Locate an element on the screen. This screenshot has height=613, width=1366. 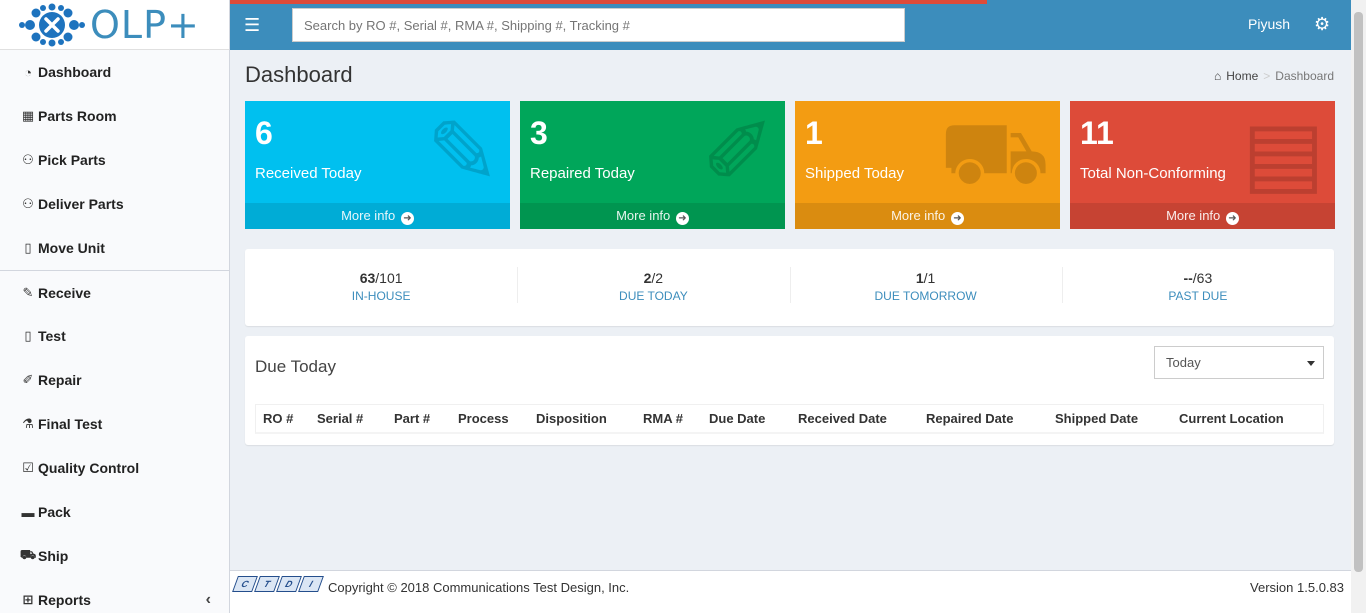
sidebar-item-final-test: ⚗ Final Test is located at coordinates (114, 424).